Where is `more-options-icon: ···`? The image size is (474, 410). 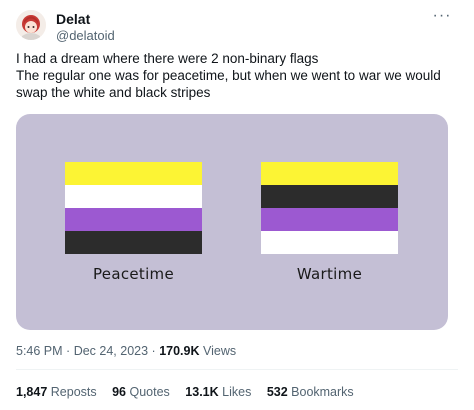
more-options-icon: ··· is located at coordinates (442, 16).